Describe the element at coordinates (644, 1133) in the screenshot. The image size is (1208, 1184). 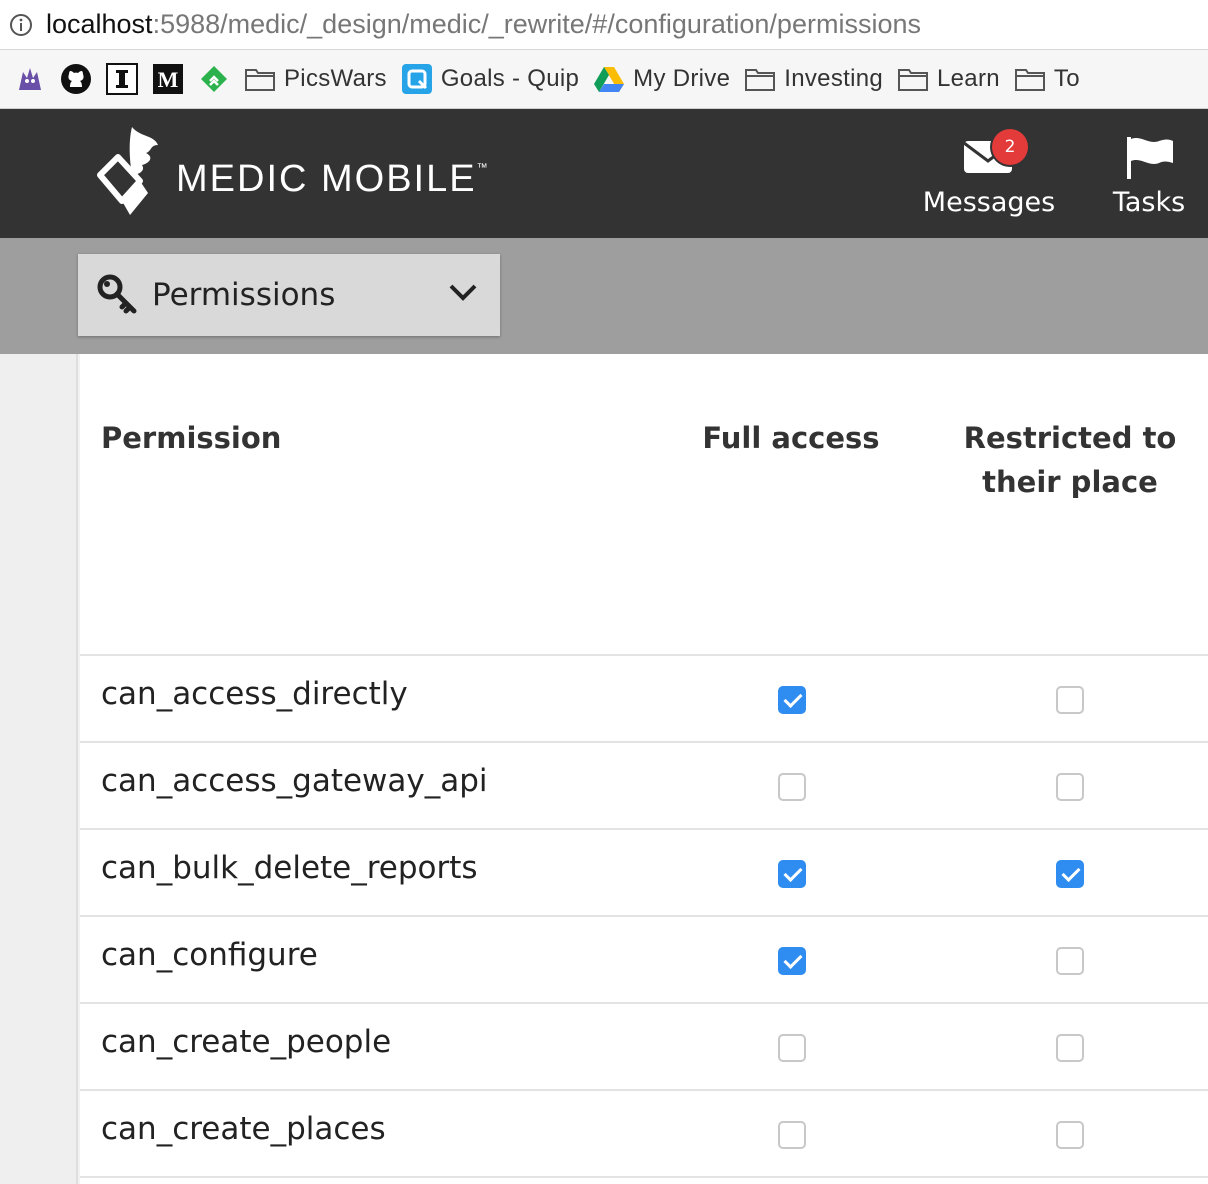
I see `table-row: can_create_places` at that location.